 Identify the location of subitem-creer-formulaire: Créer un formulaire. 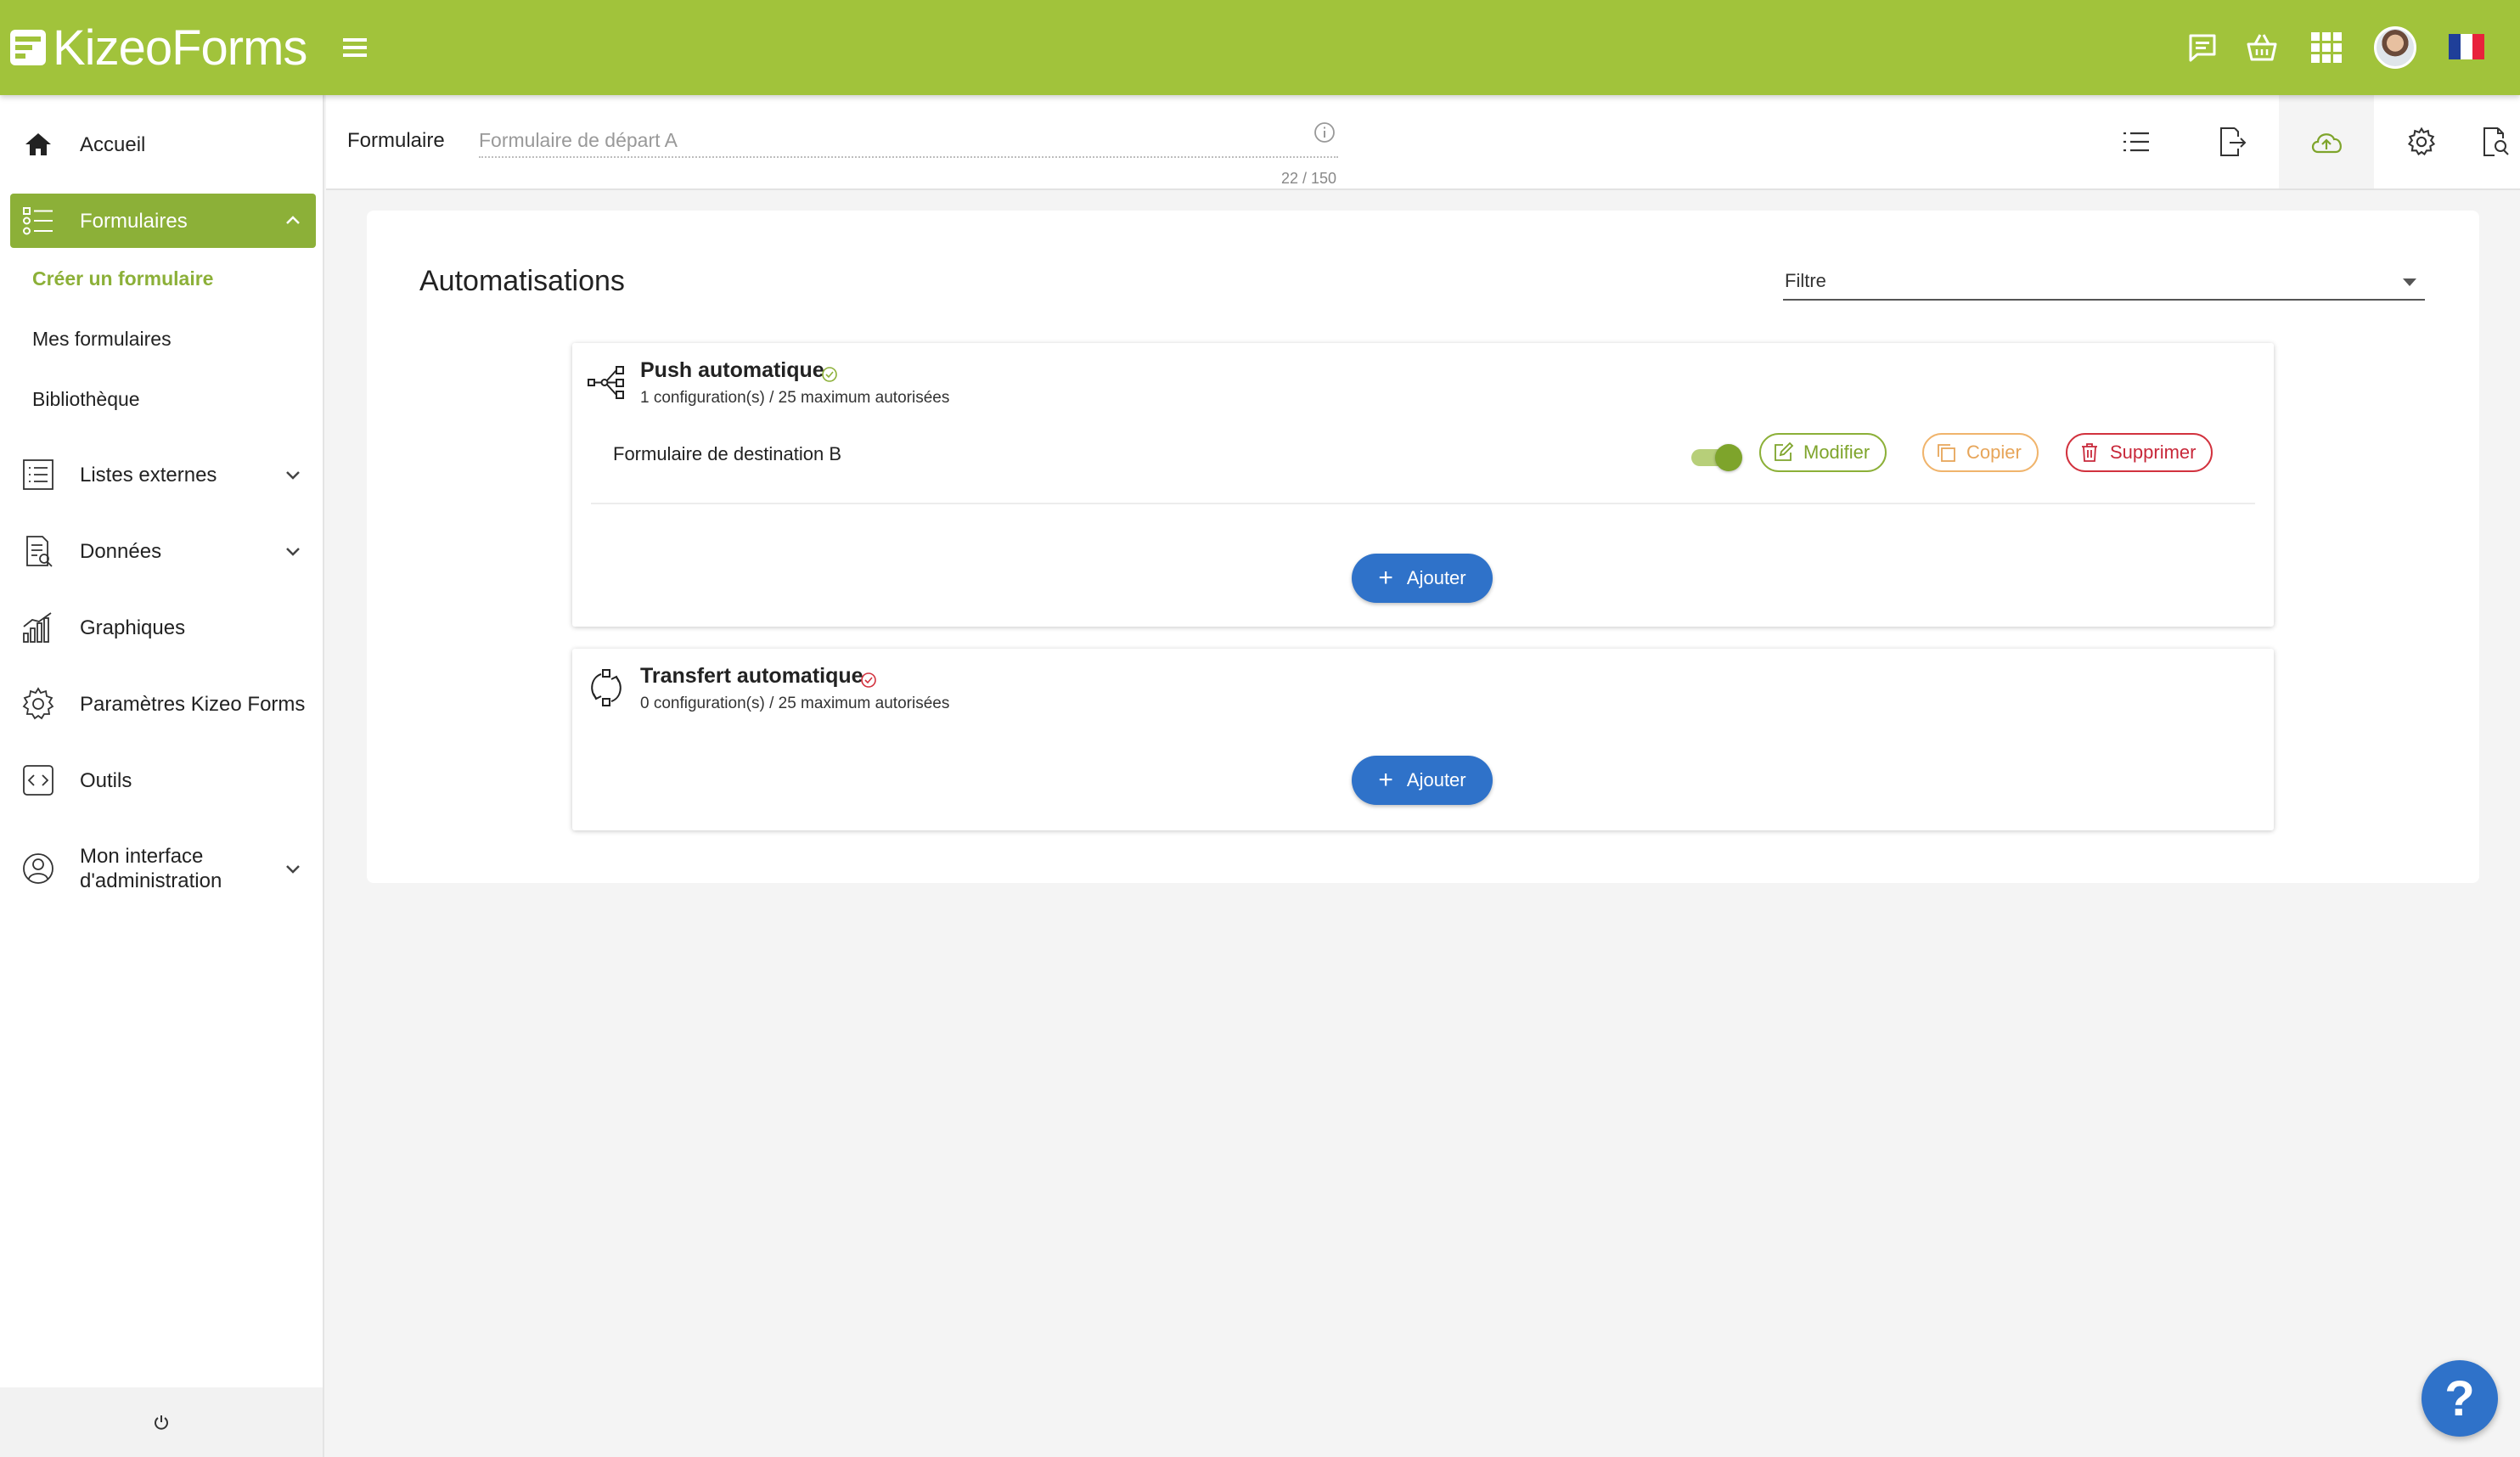
(122, 278).